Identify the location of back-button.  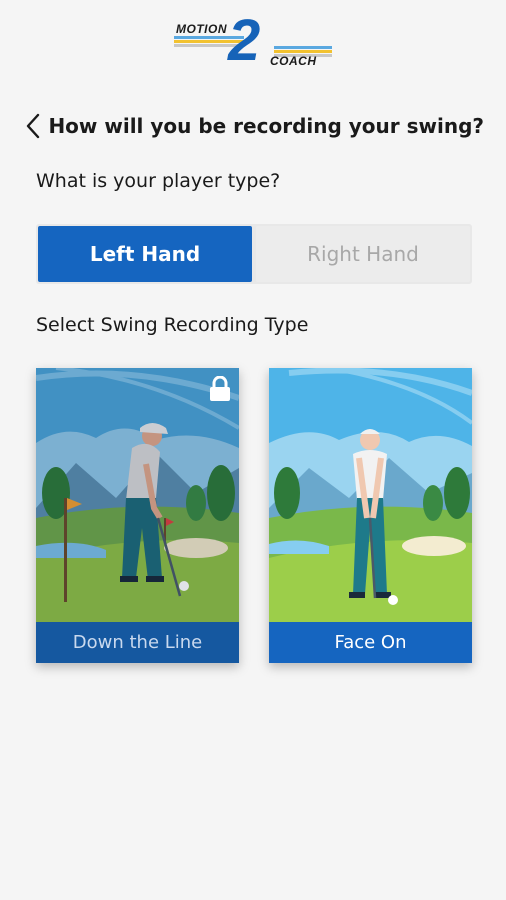
(34, 126).